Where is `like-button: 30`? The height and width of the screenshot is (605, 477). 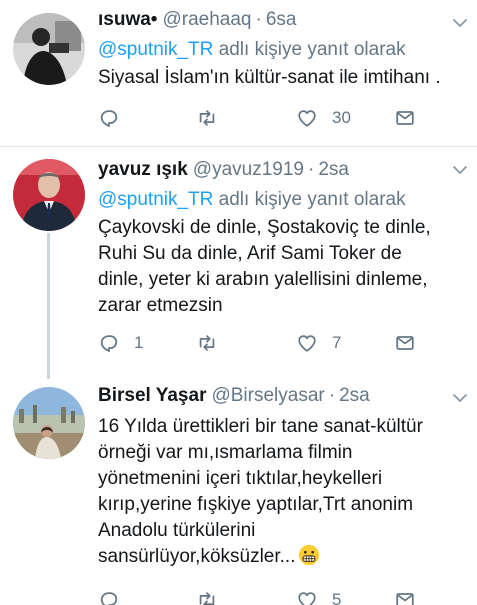
like-button: 30 is located at coordinates (323, 118).